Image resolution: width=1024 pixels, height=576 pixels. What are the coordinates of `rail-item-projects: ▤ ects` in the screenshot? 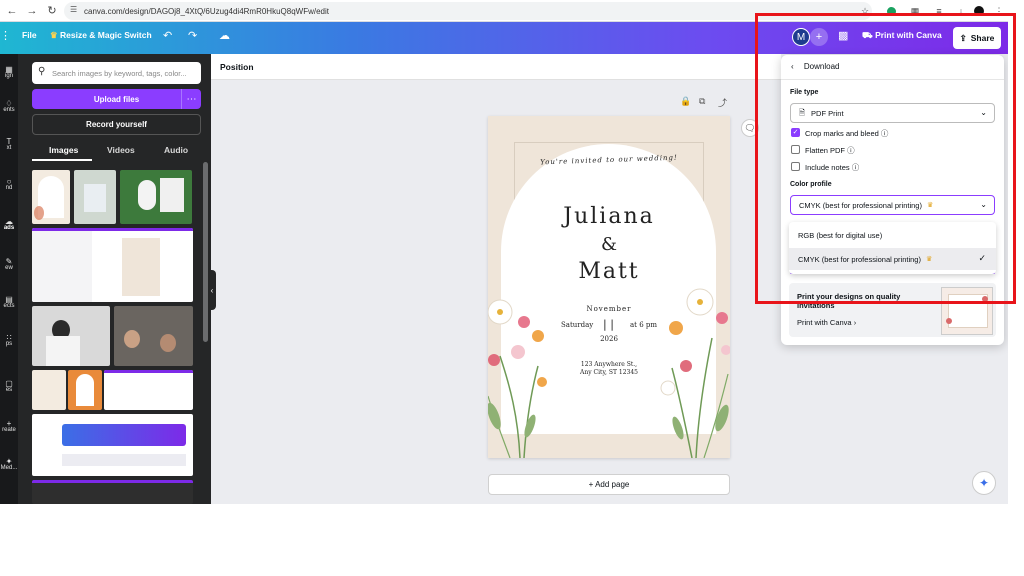 It's located at (9, 303).